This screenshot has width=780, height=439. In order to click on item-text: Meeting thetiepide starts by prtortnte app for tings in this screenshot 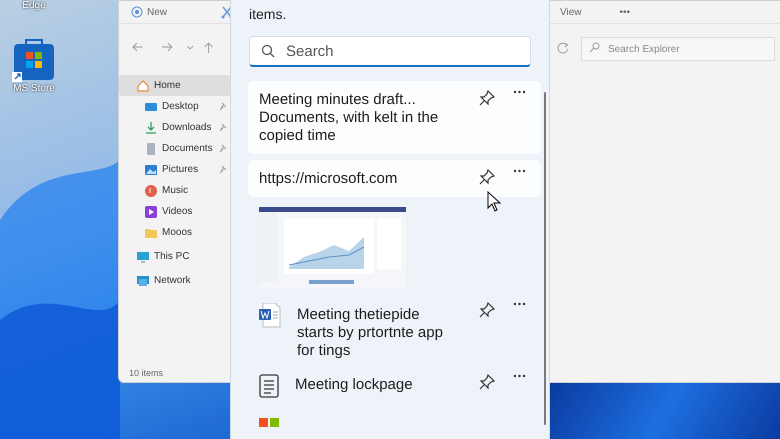, I will do `click(370, 333)`.